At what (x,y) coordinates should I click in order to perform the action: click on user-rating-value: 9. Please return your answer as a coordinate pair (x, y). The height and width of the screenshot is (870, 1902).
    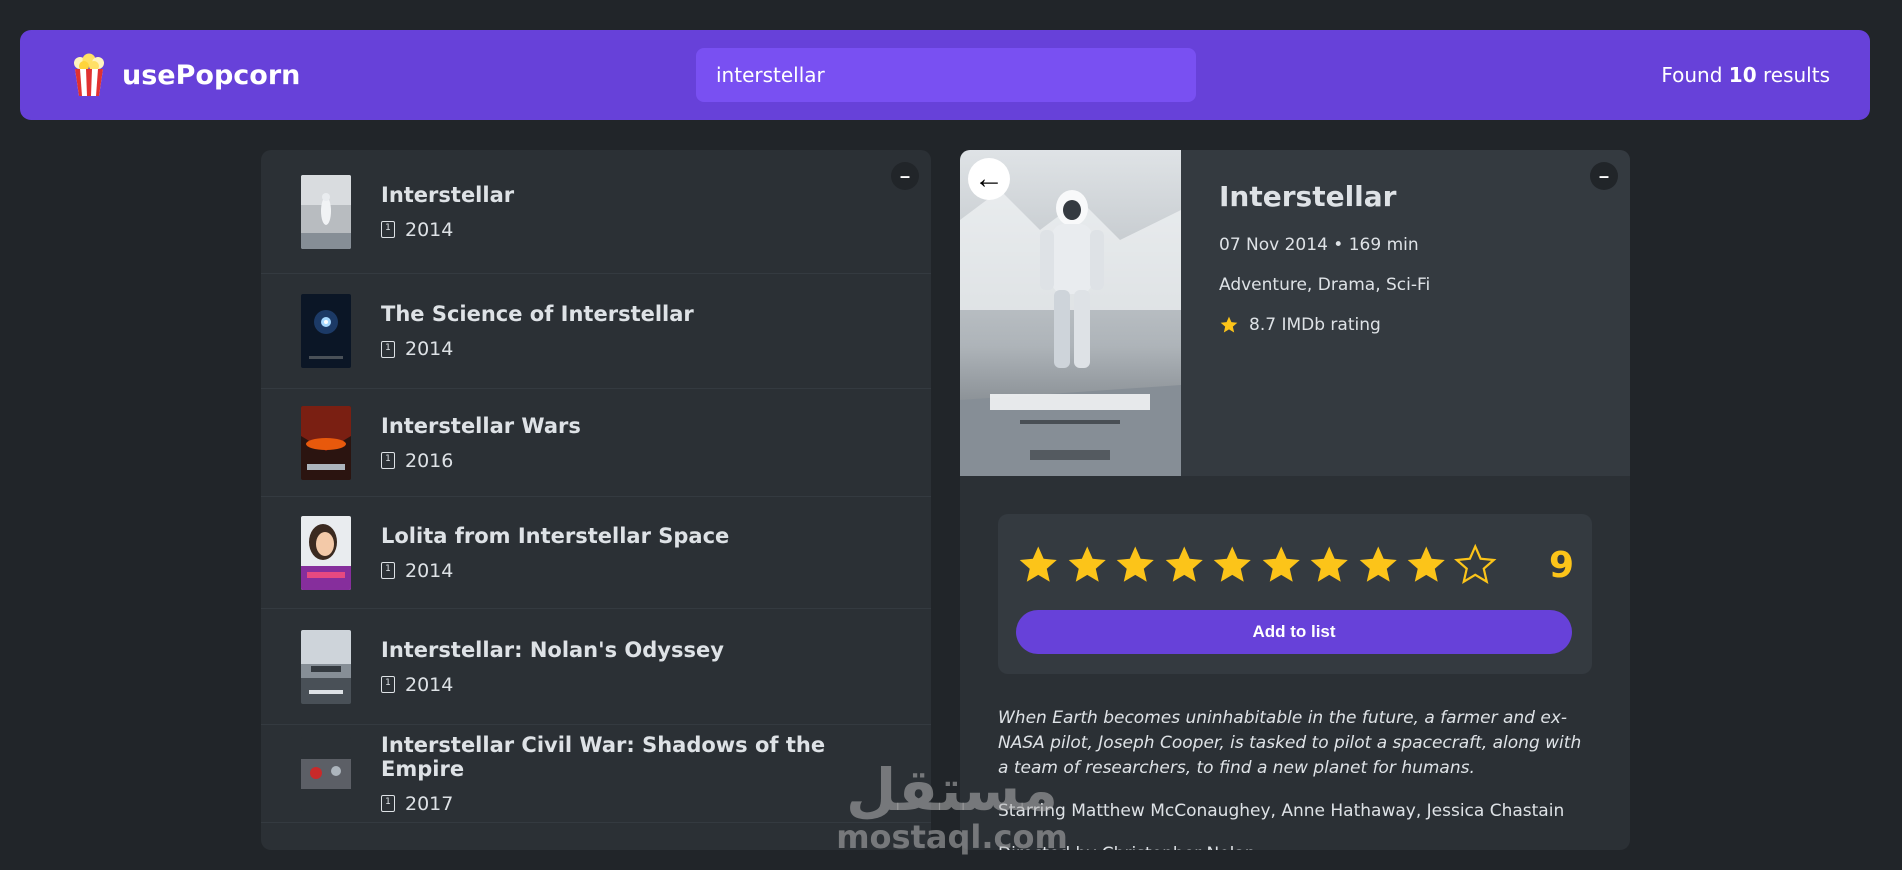
    Looking at the image, I should click on (1562, 565).